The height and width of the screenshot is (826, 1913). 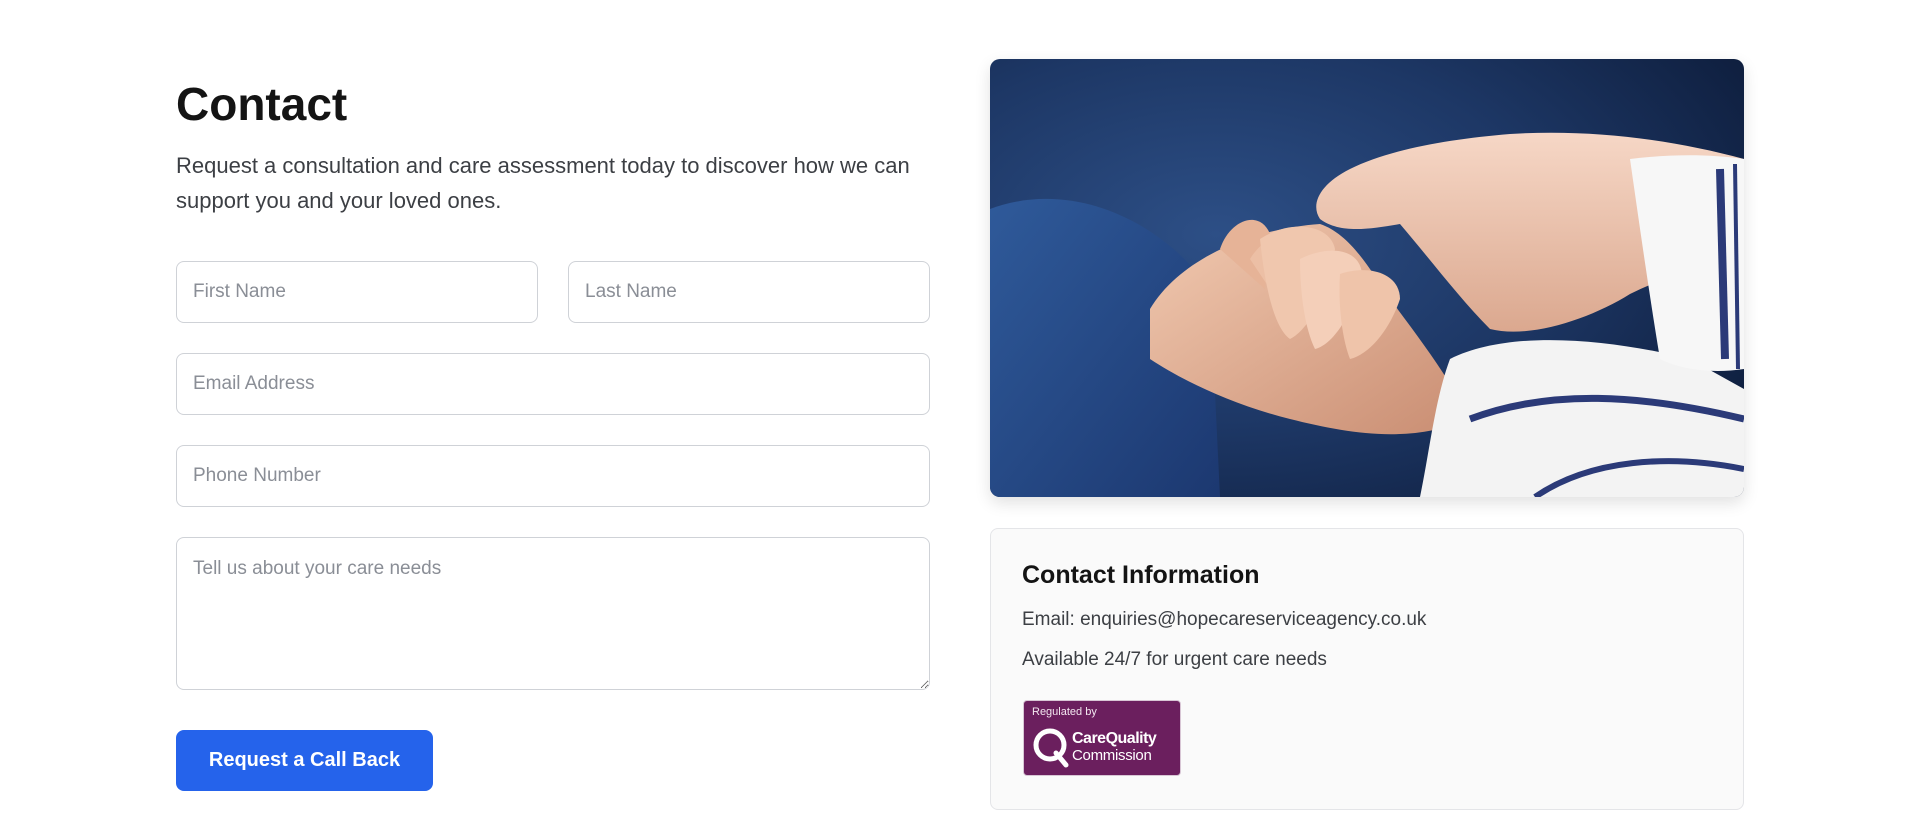 What do you see at coordinates (1114, 738) in the screenshot?
I see `badge-name-line1: CareQuality` at bounding box center [1114, 738].